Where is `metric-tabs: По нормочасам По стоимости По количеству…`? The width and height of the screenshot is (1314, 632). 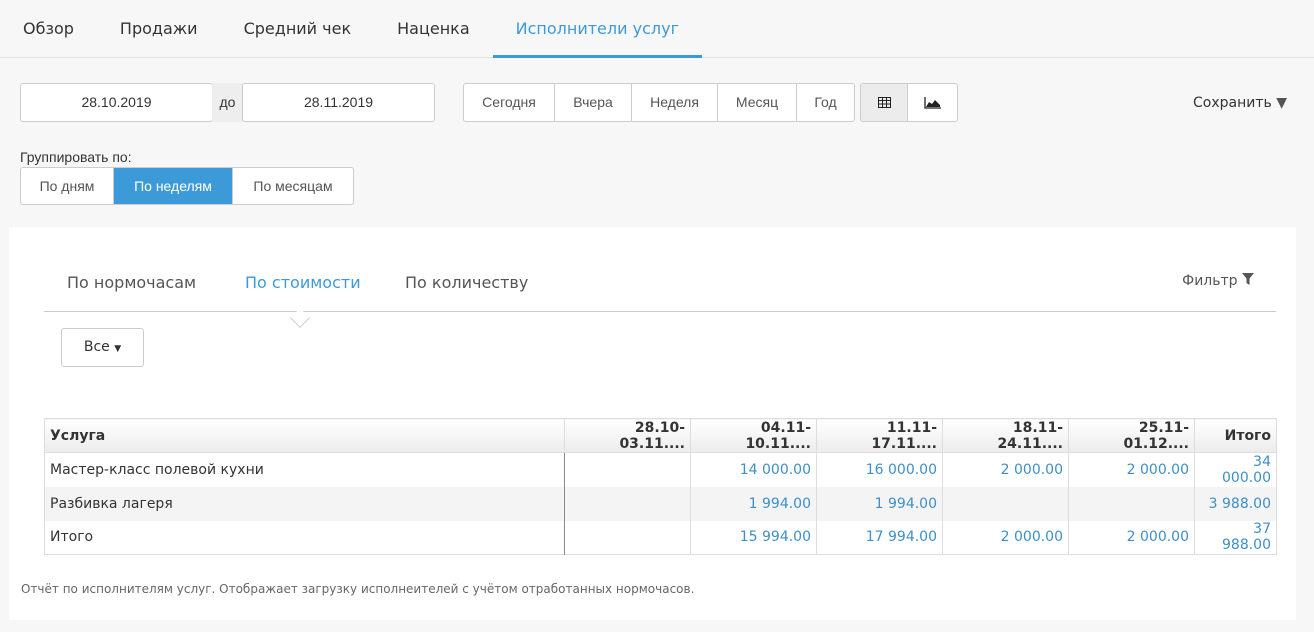
metric-tabs: По нормочасам По стоимости По количеству… is located at coordinates (660, 300).